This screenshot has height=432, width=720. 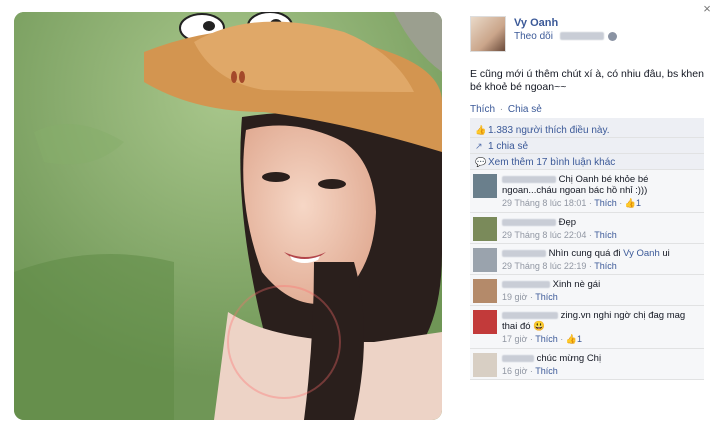 I want to click on author-name: Vy Oanh, so click(x=536, y=23).